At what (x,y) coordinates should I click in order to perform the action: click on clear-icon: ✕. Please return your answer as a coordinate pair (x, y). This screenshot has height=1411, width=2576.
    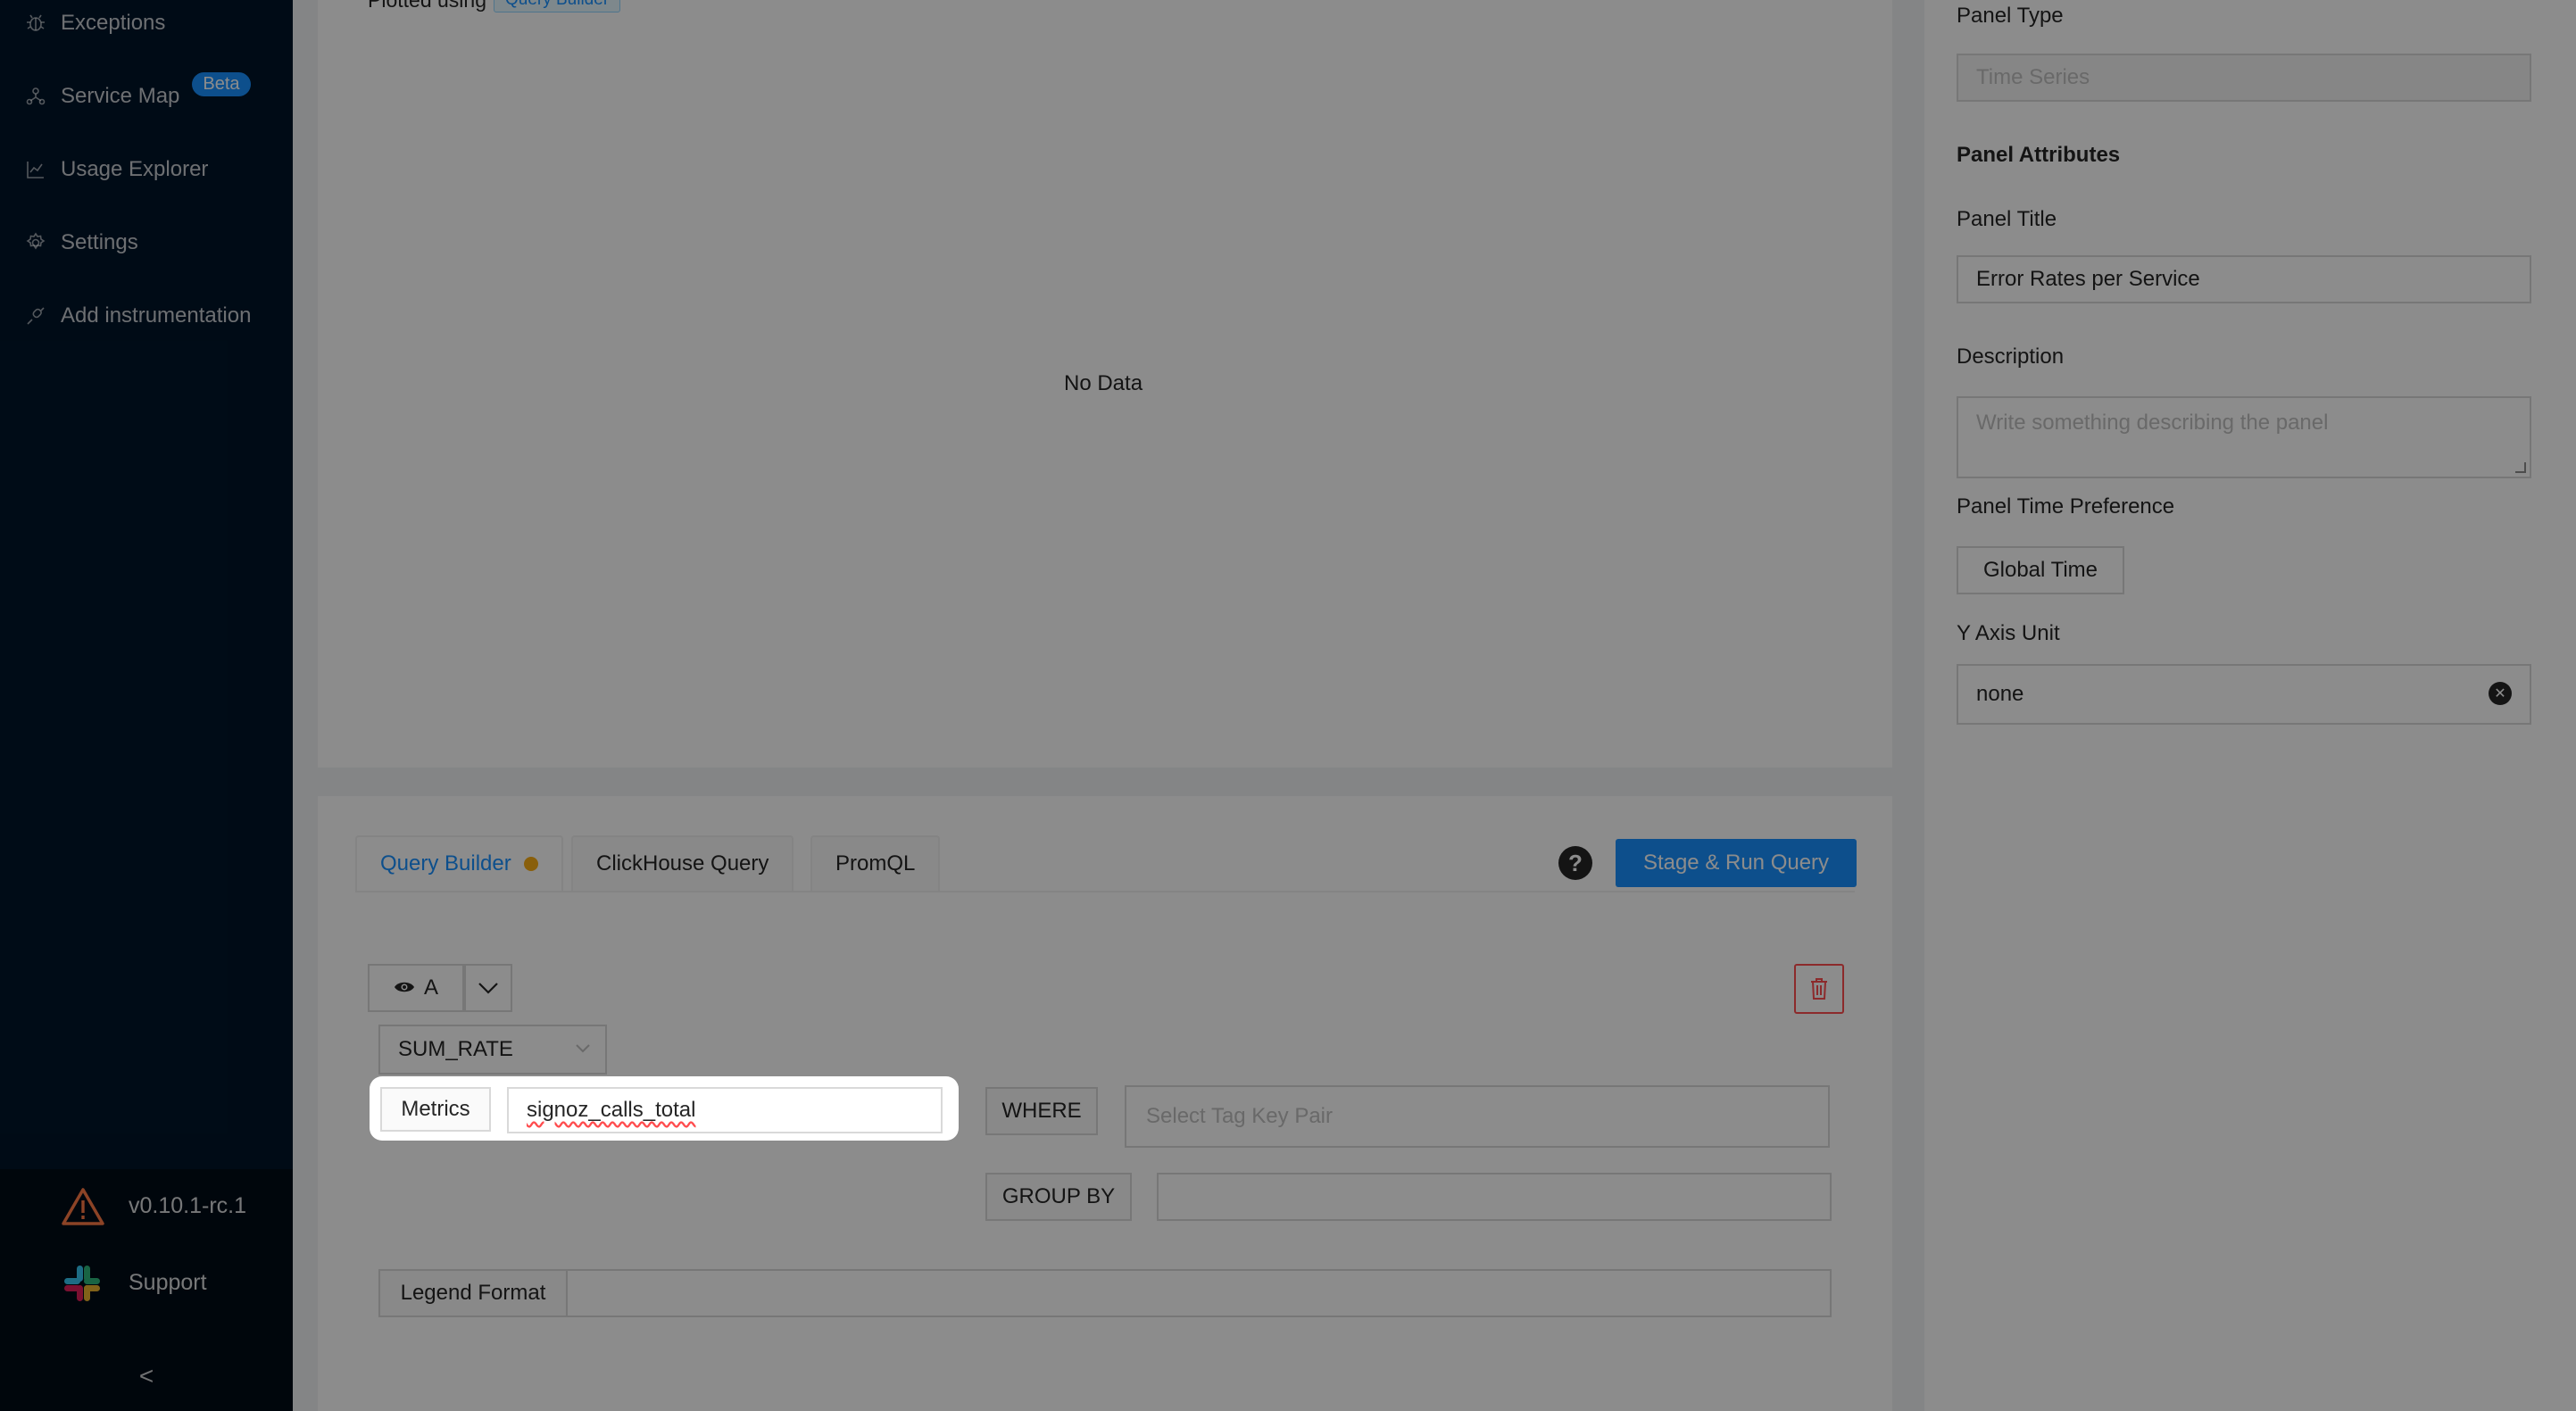
    Looking at the image, I should click on (2500, 693).